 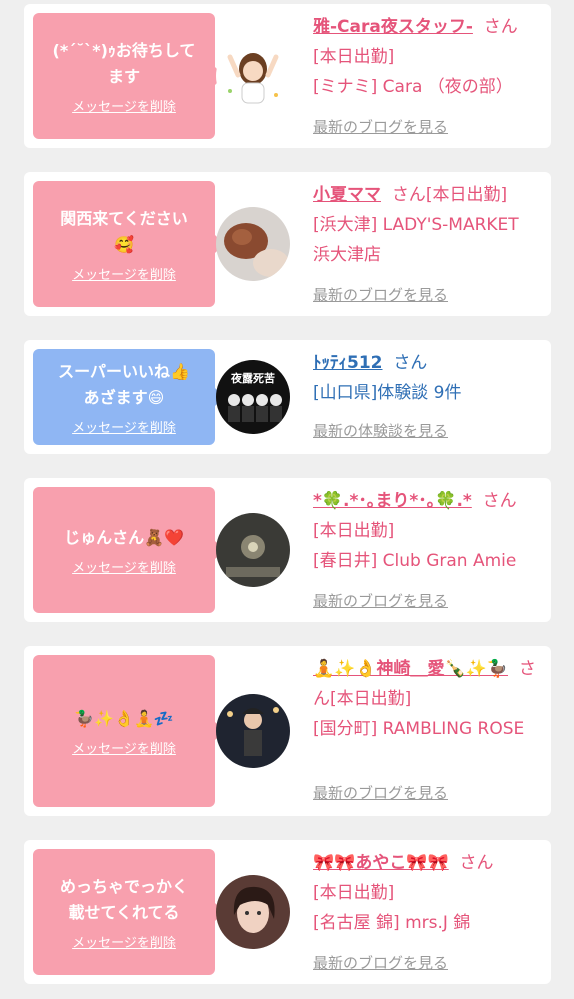 I want to click on sender-info: ﾄｯﾃｨ512 さん [山口県]体験談 9件, so click(x=427, y=378).